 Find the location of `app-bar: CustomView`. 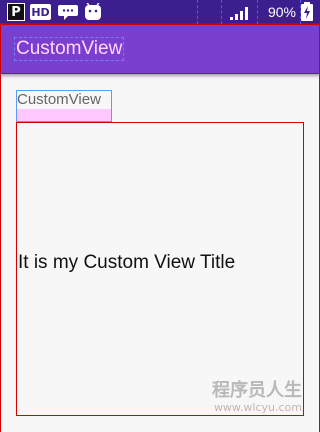

app-bar: CustomView is located at coordinates (160, 49).